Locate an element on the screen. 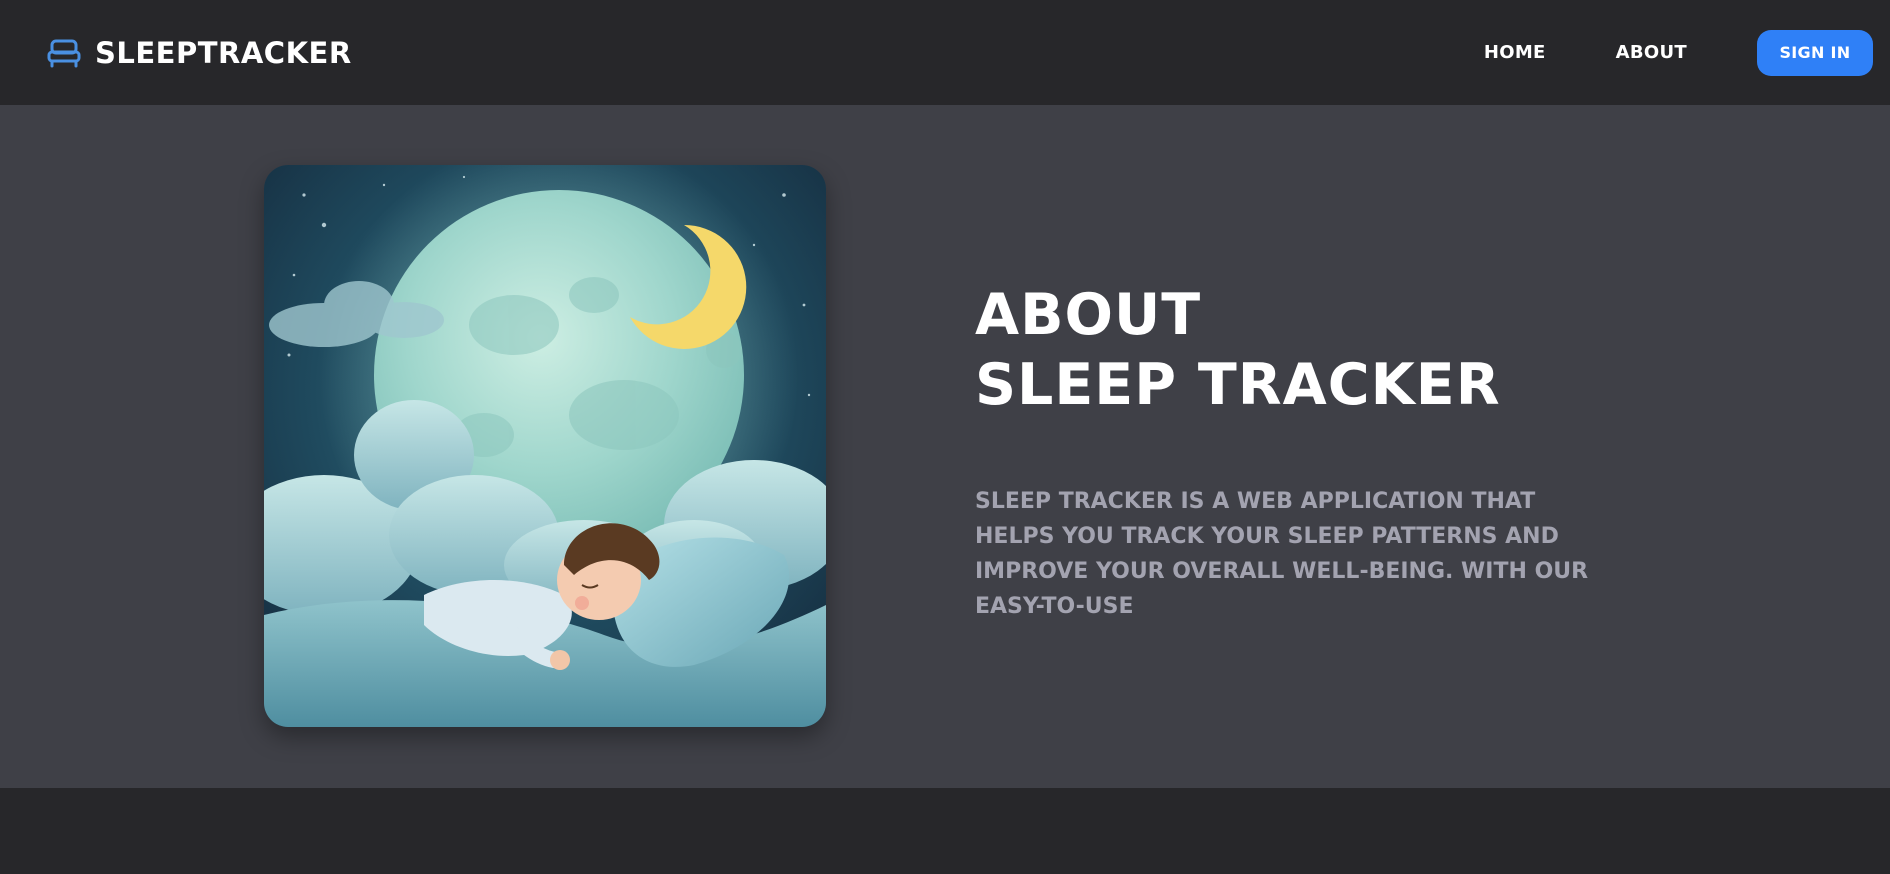  nav-about-link: About is located at coordinates (1651, 52).